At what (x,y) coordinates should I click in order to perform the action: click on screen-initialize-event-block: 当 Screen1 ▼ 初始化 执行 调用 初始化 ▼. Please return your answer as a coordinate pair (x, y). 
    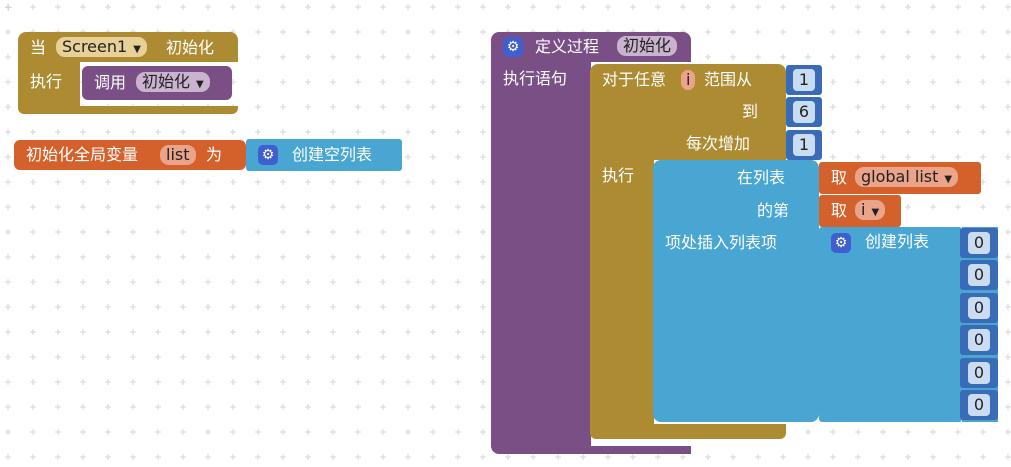
    Looking at the image, I should click on (128, 73).